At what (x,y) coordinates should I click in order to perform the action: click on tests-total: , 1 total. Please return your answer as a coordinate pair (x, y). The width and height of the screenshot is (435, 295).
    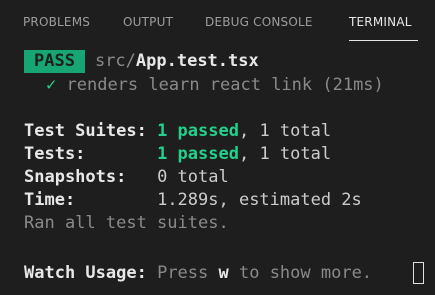
    Looking at the image, I should click on (285, 154).